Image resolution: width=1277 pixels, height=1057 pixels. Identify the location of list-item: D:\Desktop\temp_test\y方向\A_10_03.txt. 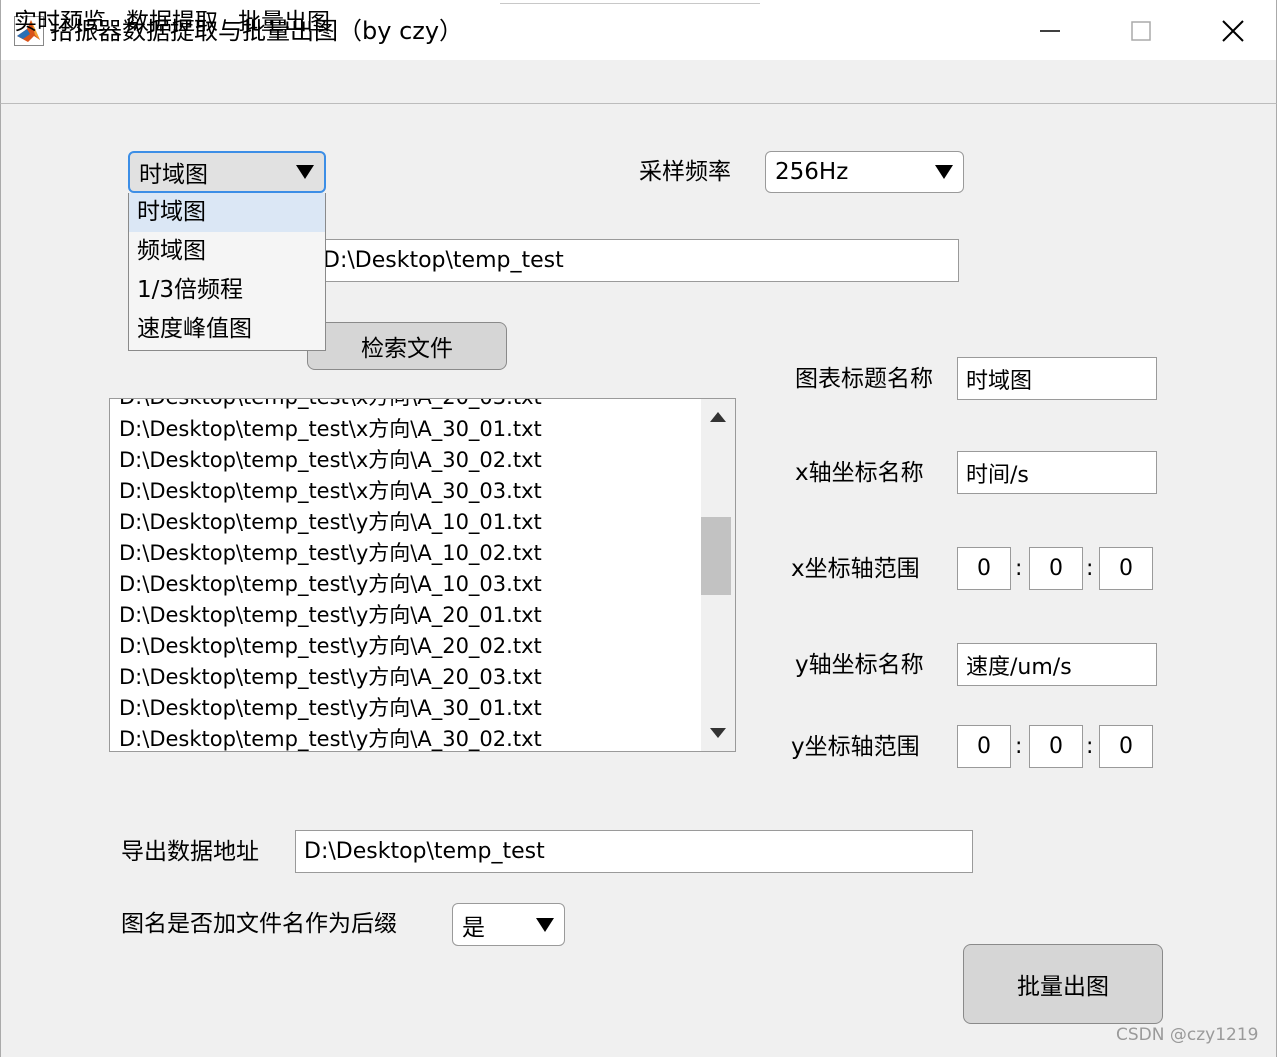
(330, 584).